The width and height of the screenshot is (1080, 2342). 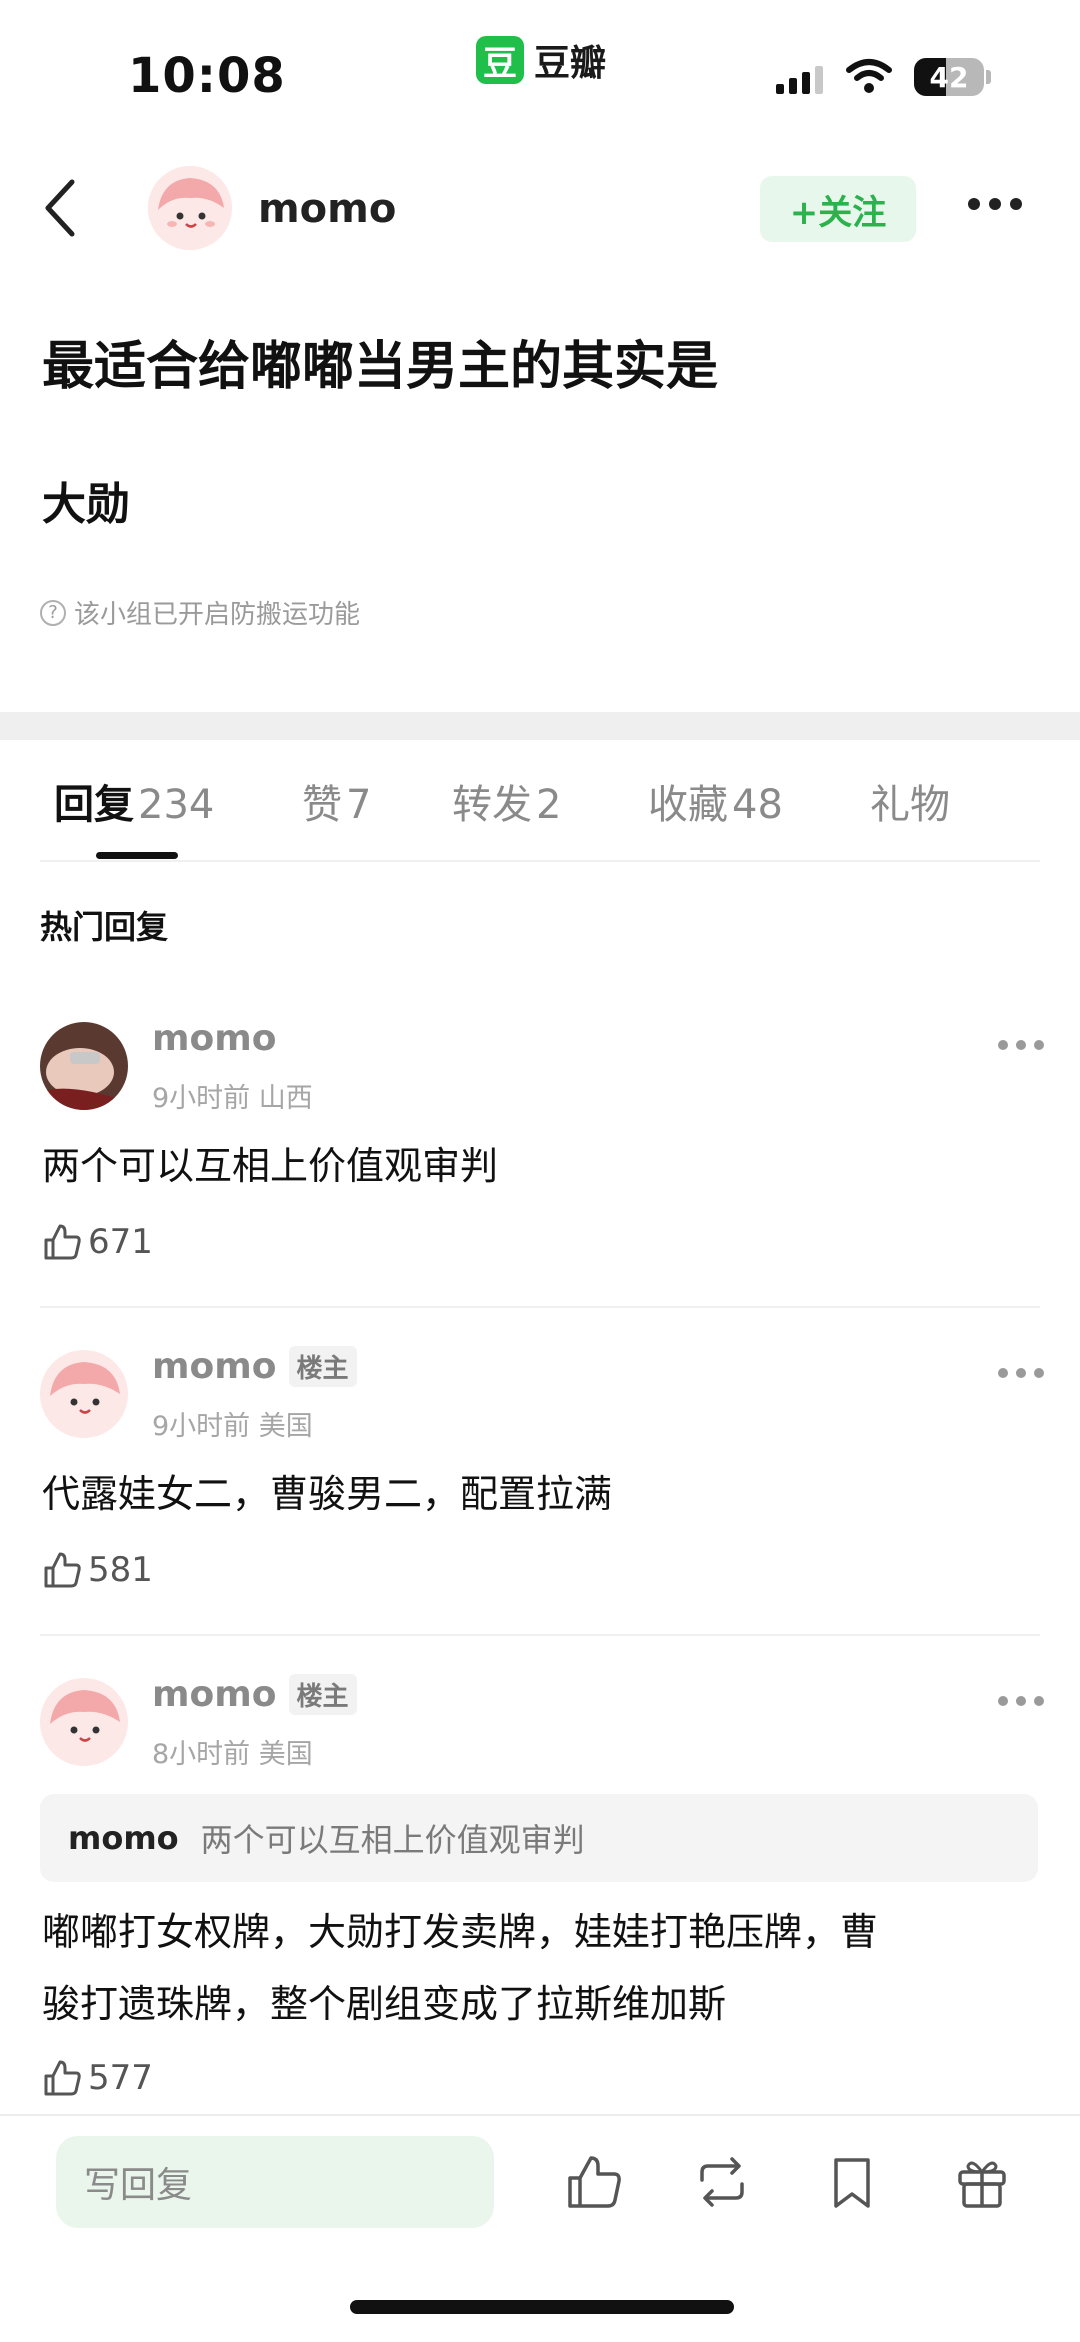 I want to click on author-name: momo, so click(x=327, y=209).